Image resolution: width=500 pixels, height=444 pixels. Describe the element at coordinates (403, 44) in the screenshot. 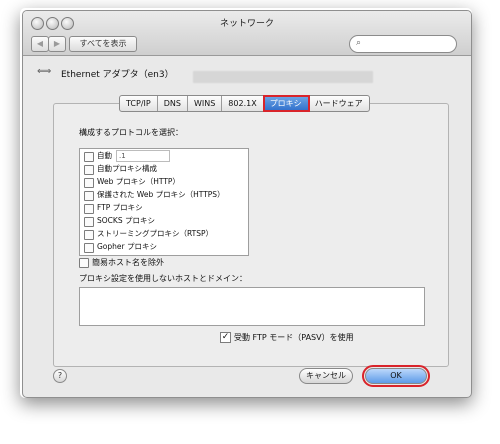

I see `search-field: ⌕` at that location.